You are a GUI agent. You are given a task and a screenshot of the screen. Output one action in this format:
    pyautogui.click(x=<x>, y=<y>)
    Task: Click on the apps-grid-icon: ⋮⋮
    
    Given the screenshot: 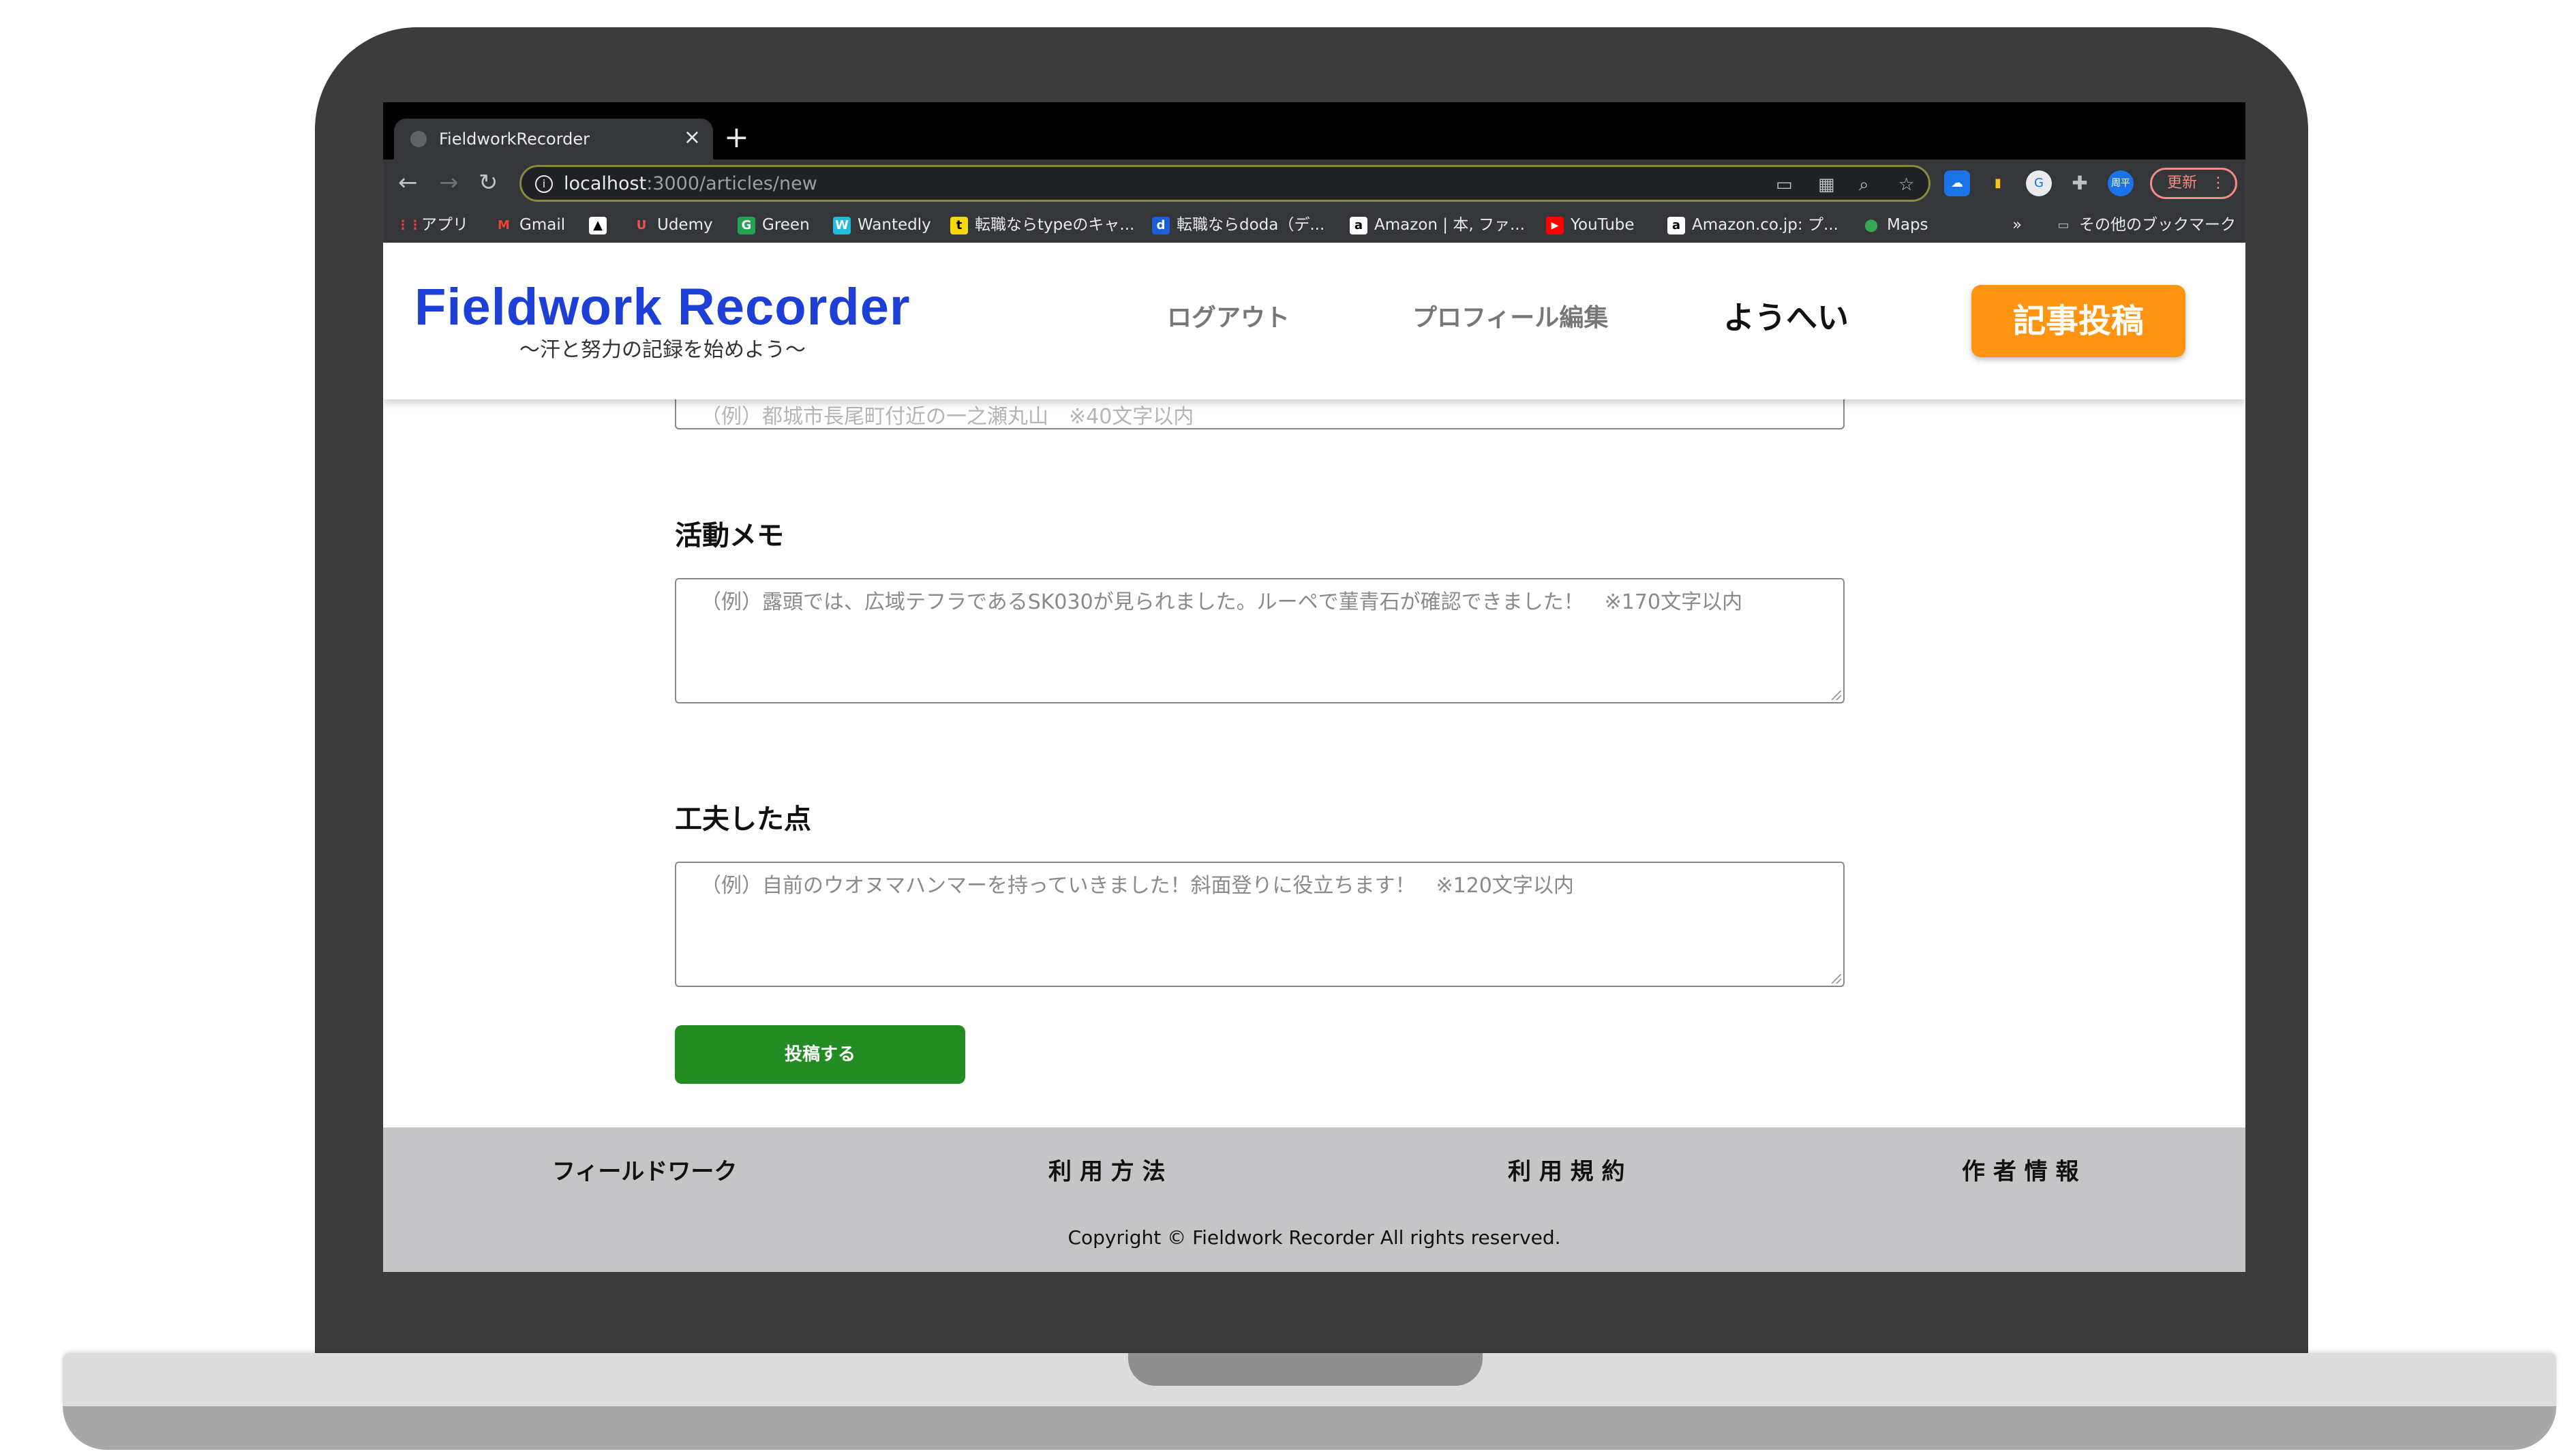 What is the action you would take?
    pyautogui.click(x=409, y=224)
    